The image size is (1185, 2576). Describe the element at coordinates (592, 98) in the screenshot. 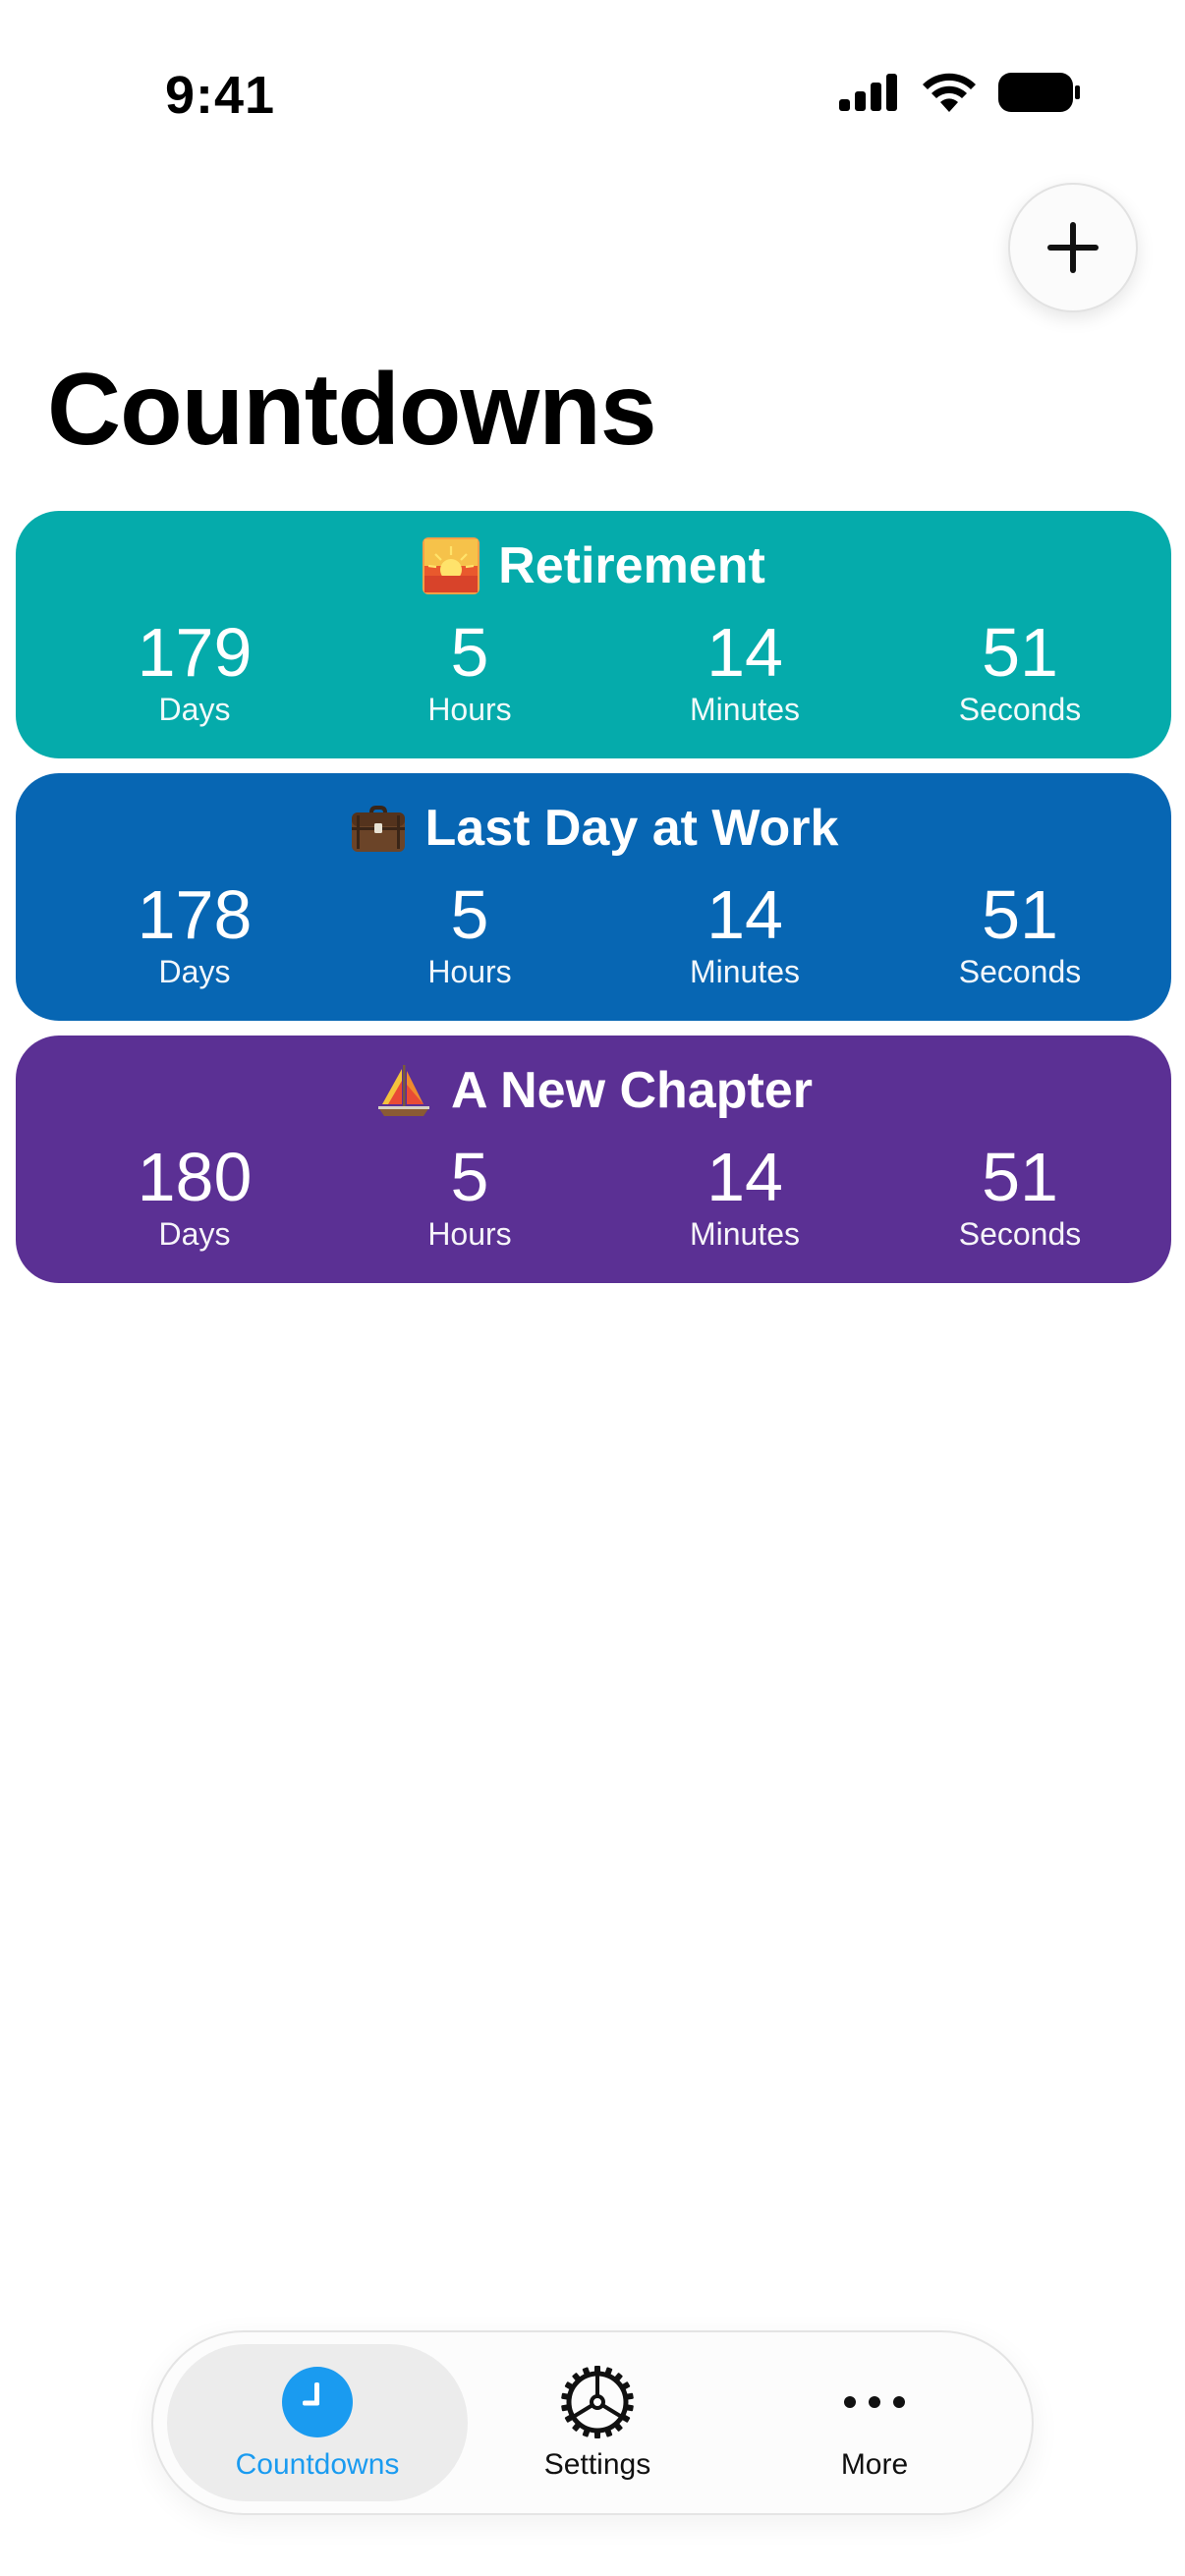

I see `status-bar: 9:41` at that location.